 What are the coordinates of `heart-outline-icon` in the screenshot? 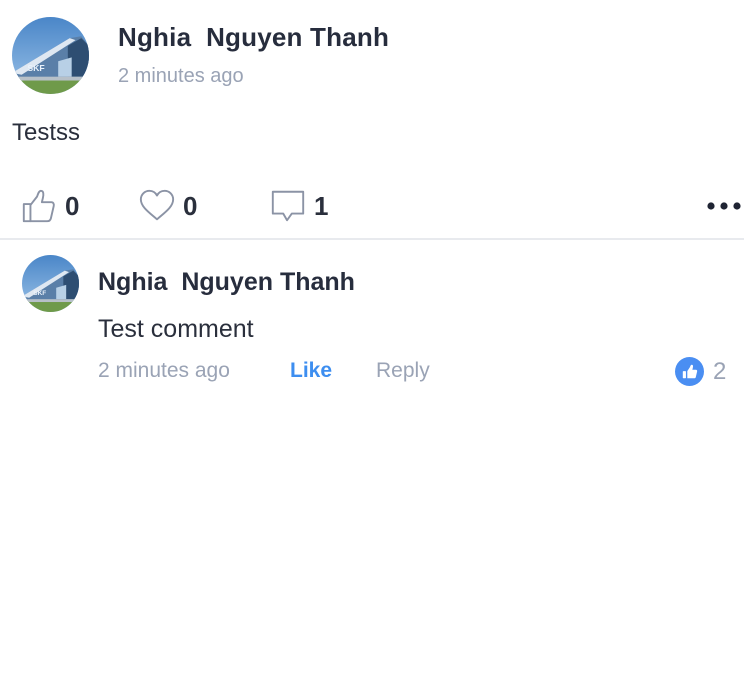 It's located at (157, 205).